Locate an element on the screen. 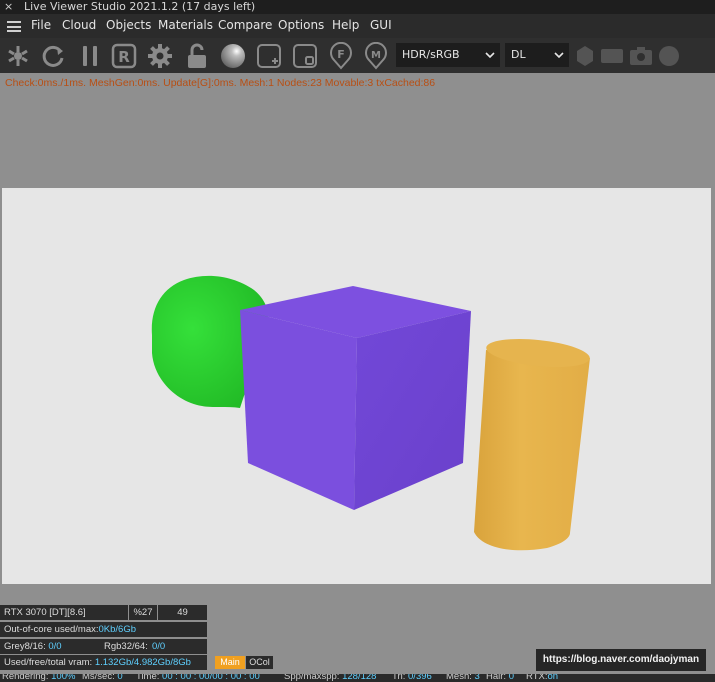  mspersec-label: Ms/sec: is located at coordinates (98, 678).